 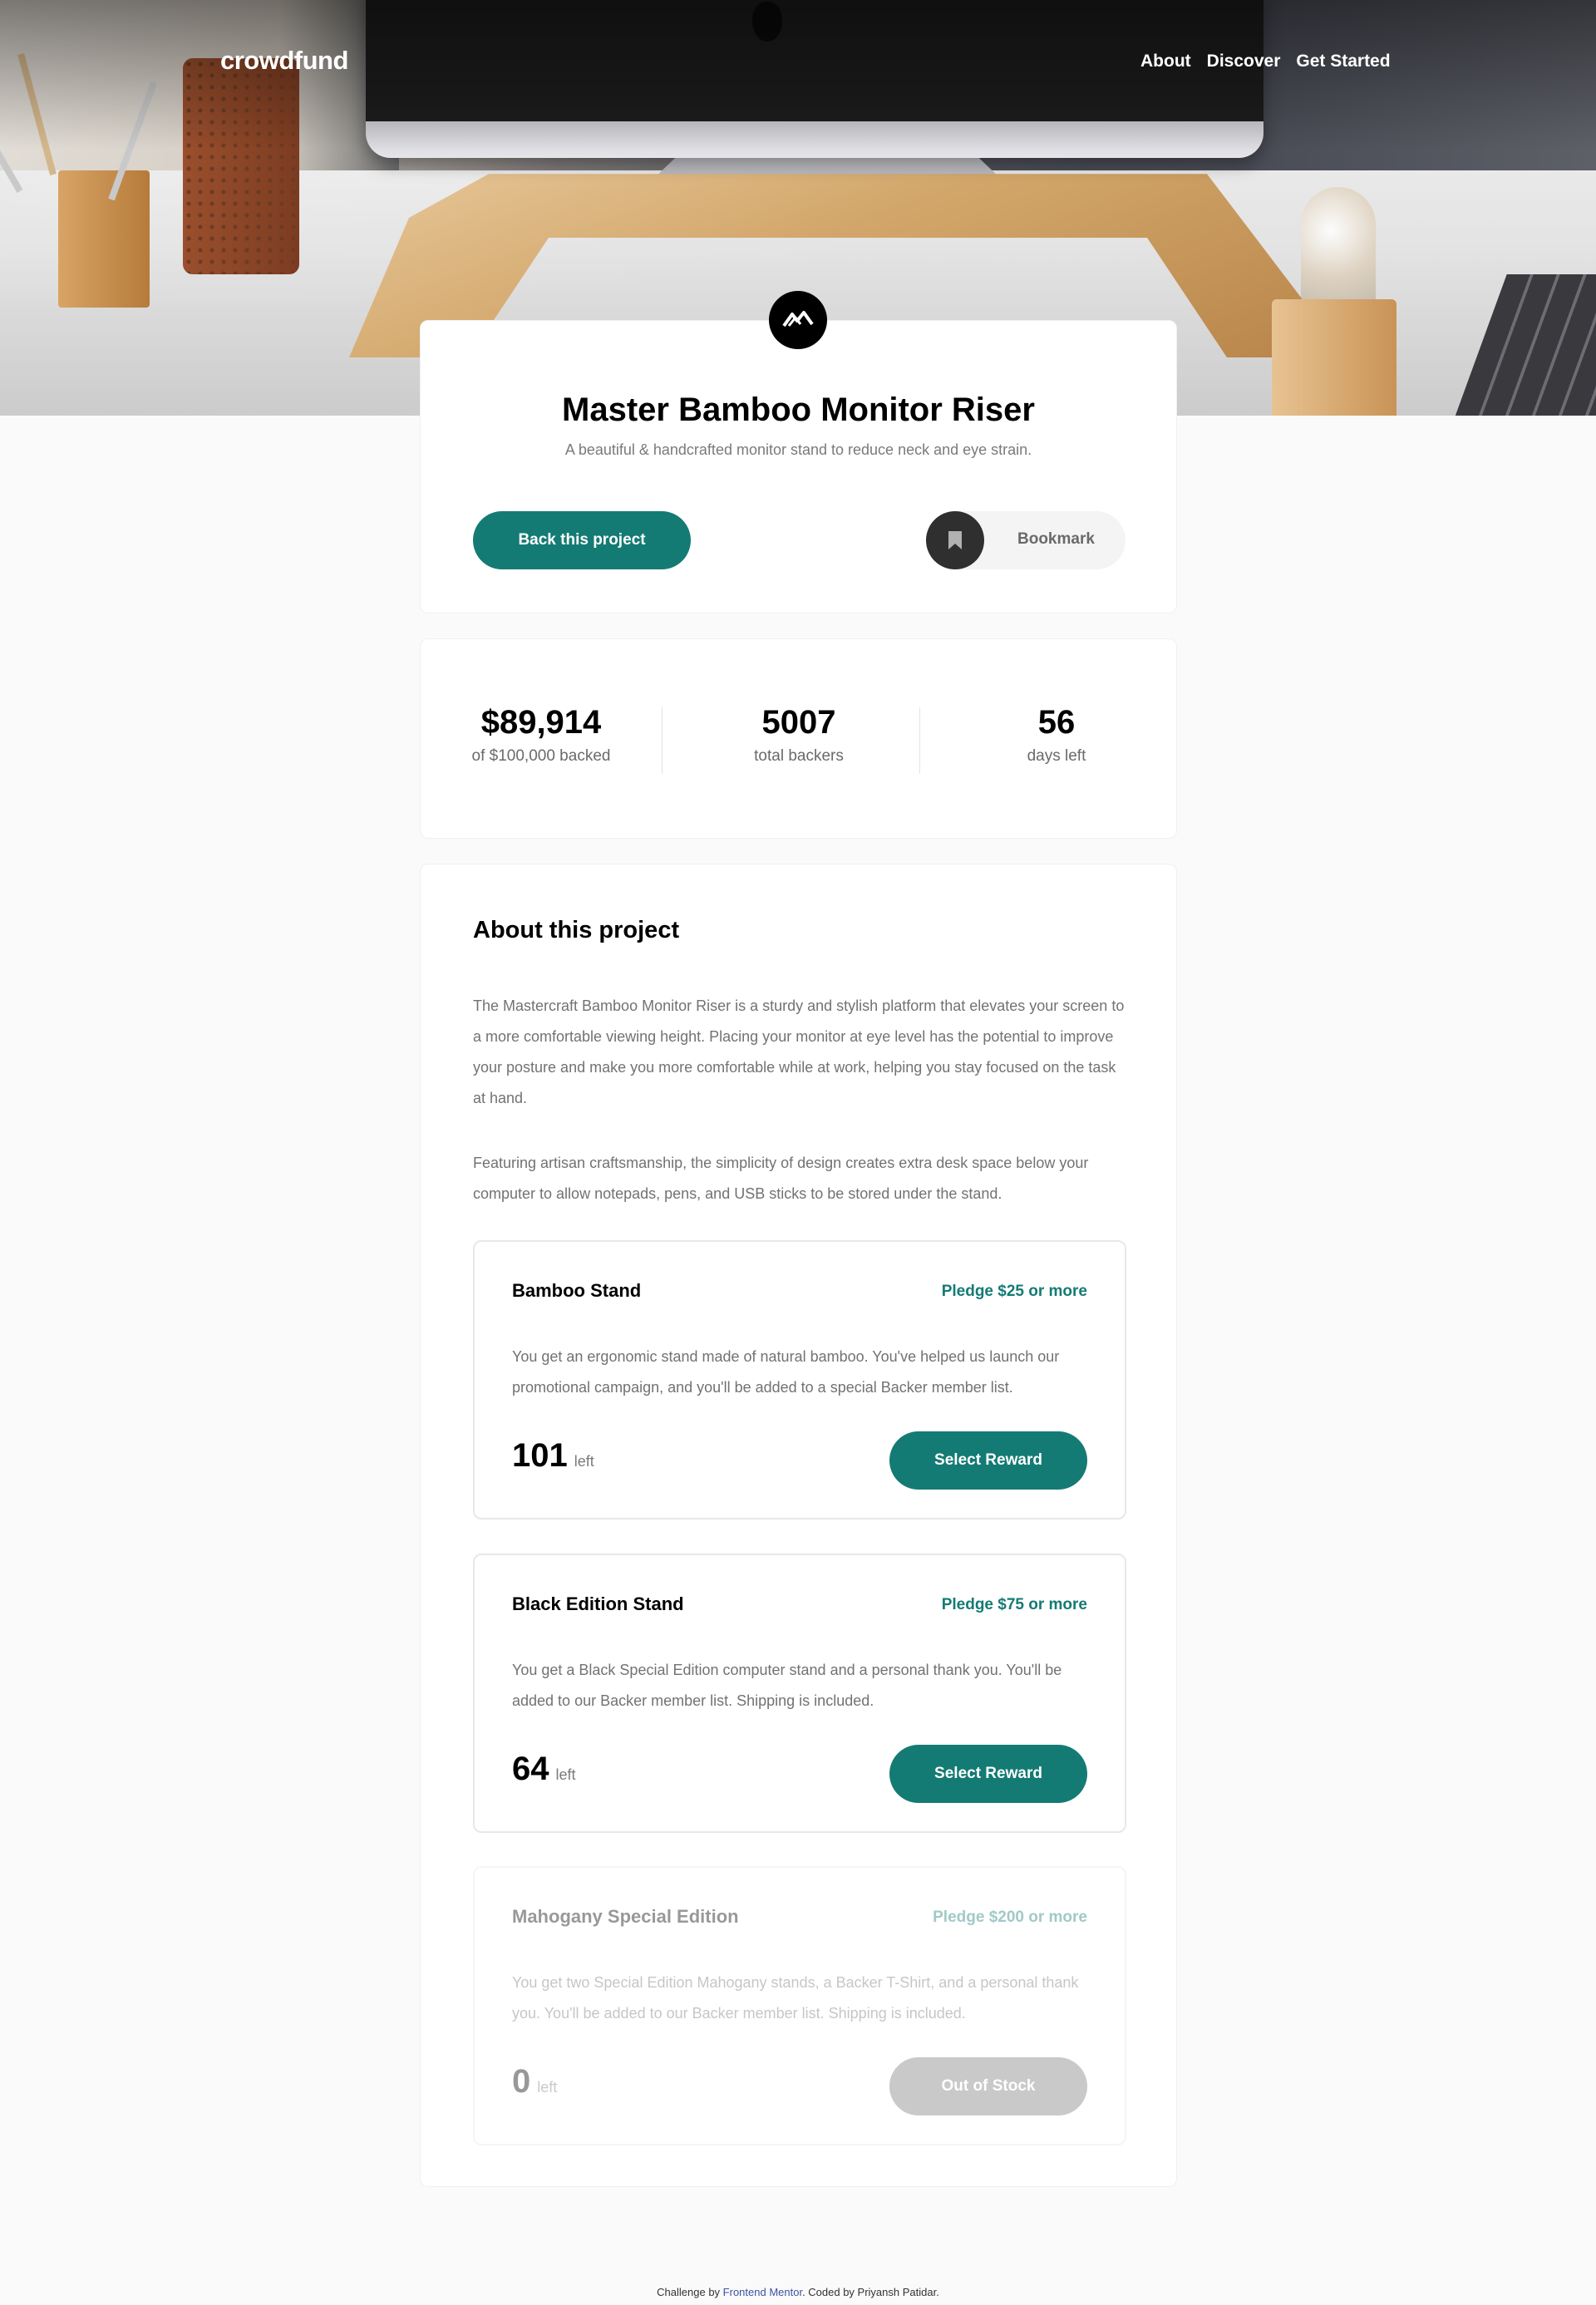 I want to click on stat-days-value: 56, so click(x=1056, y=722).